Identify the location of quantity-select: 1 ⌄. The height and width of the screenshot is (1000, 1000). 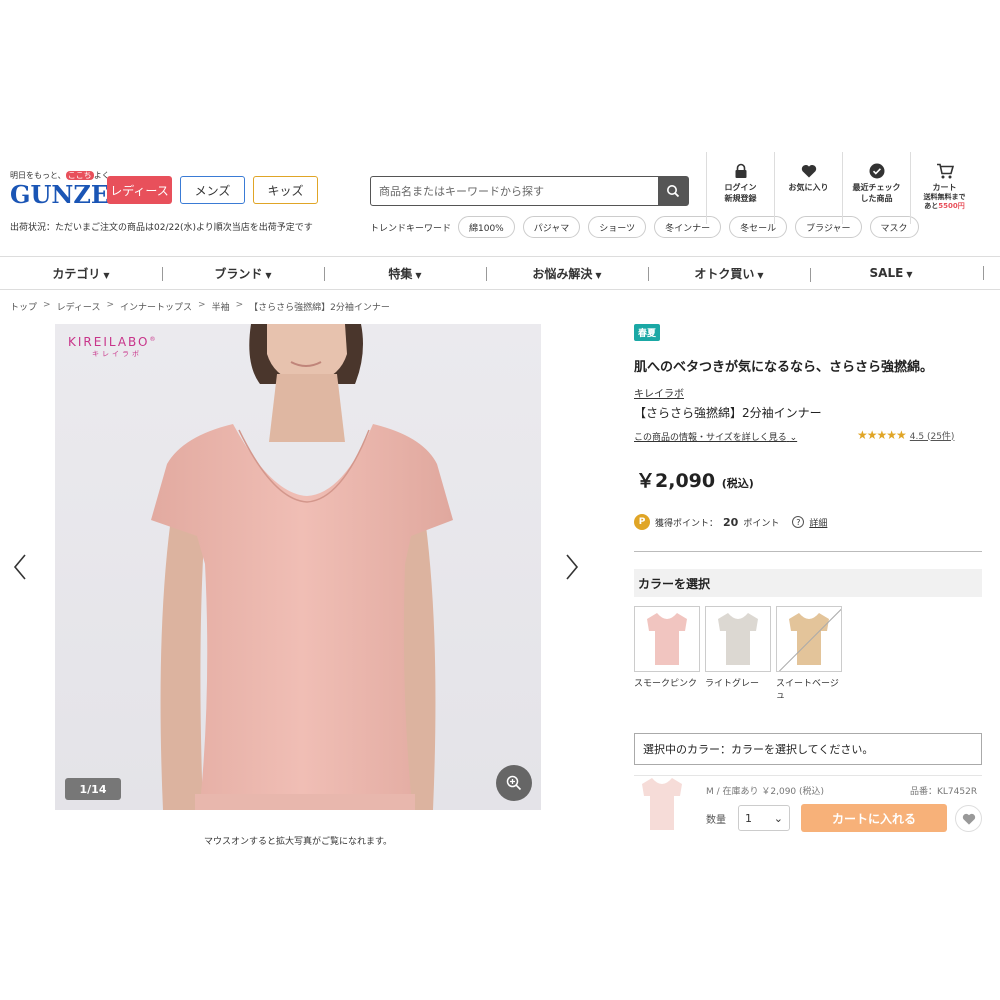
(764, 818).